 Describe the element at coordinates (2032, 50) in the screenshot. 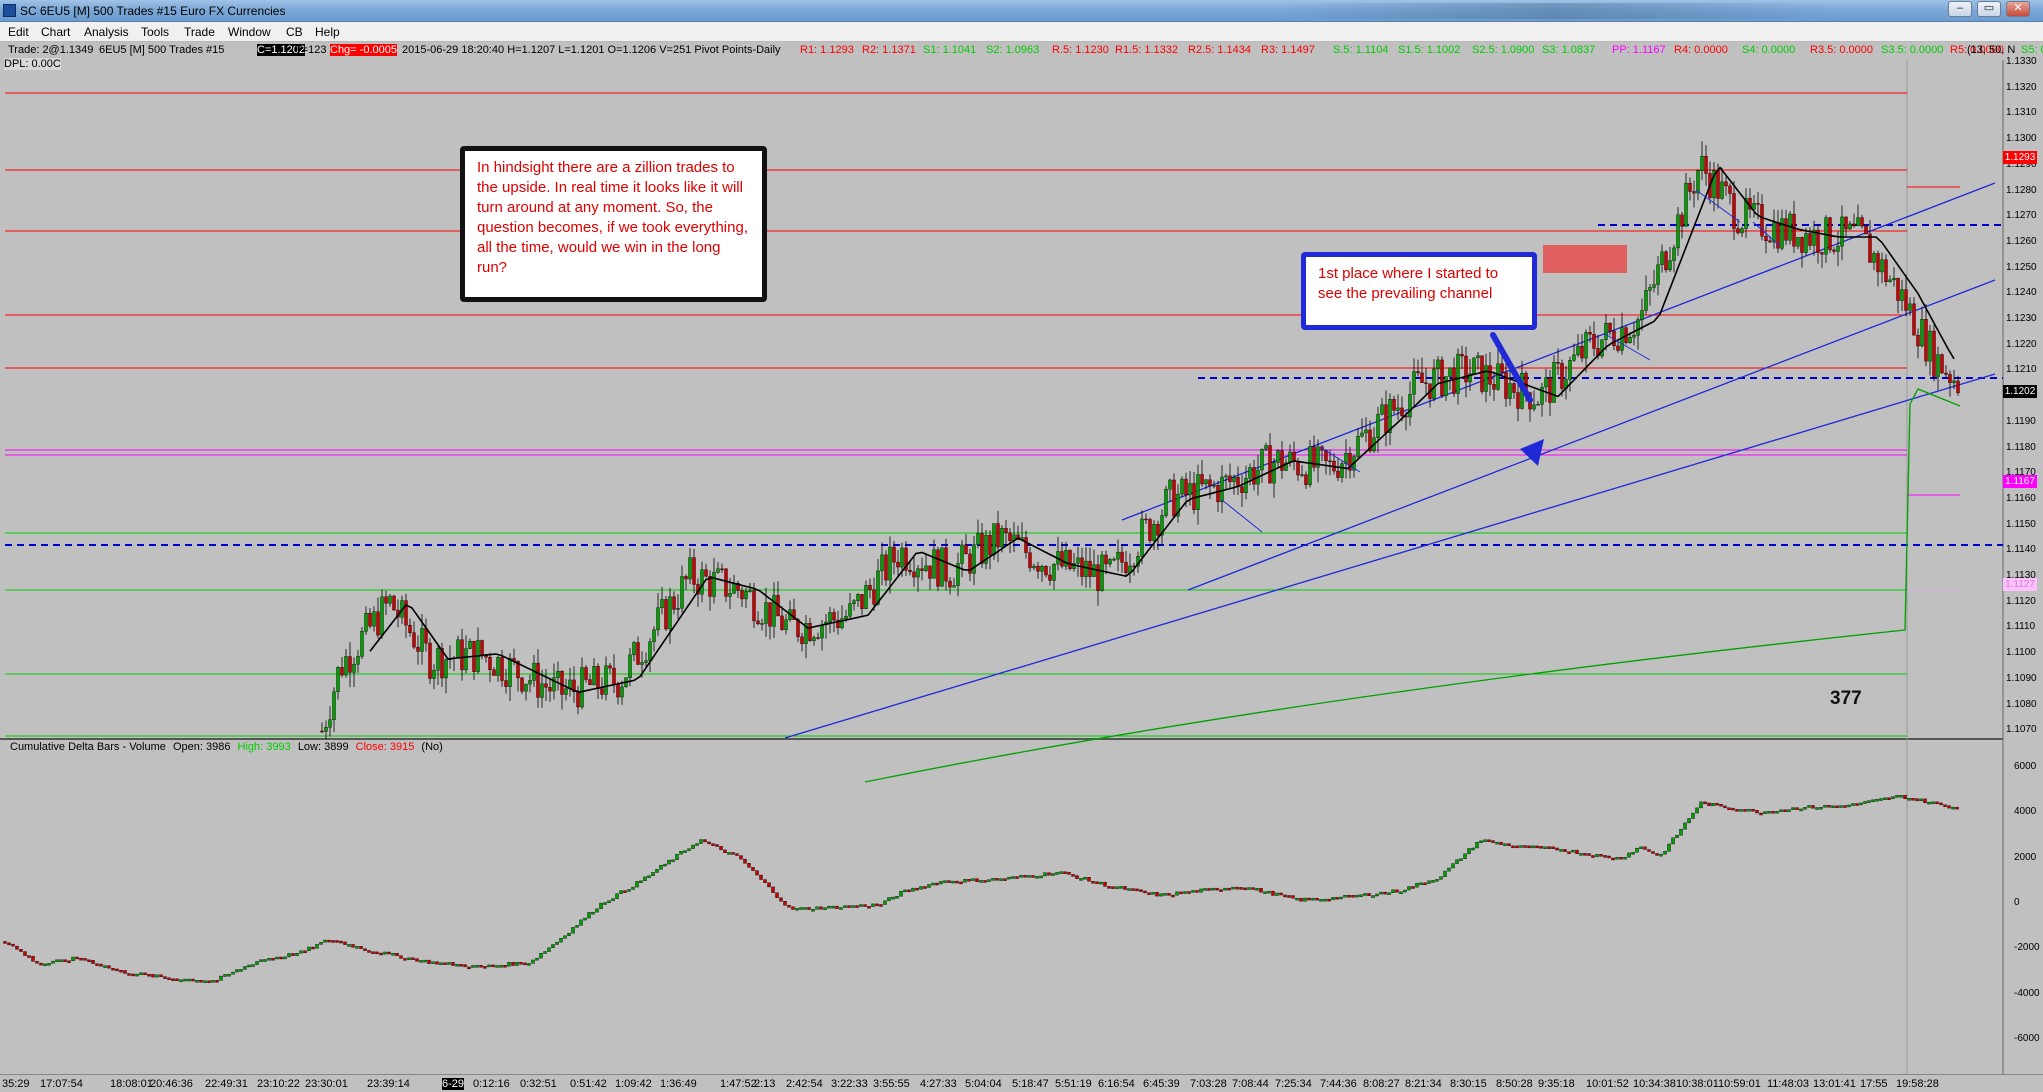

I see `info-item: S5: 0.0000` at that location.